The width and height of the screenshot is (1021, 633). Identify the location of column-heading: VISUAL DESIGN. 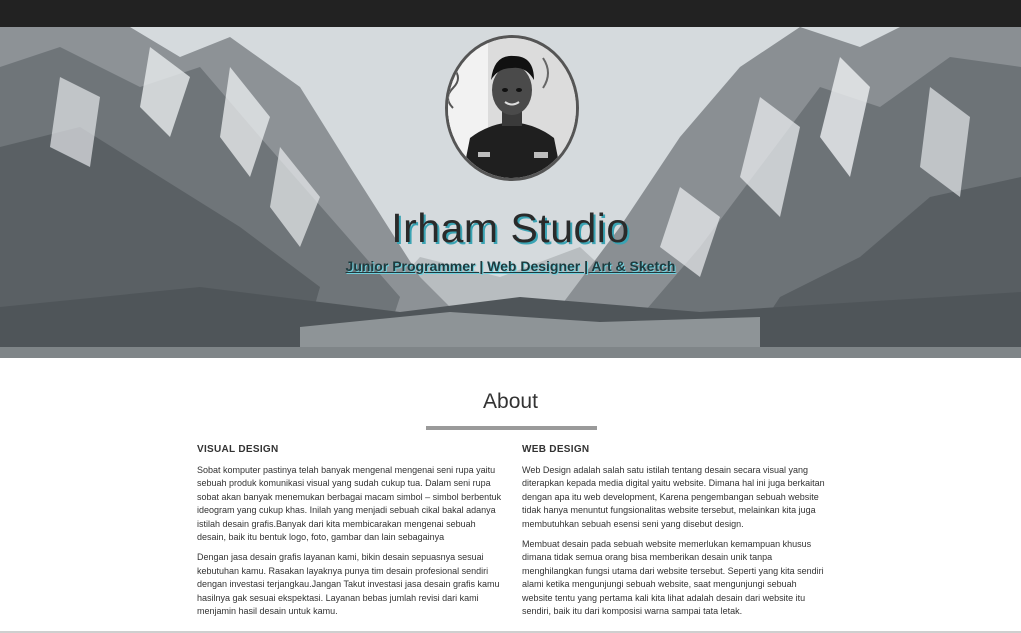
(238, 449).